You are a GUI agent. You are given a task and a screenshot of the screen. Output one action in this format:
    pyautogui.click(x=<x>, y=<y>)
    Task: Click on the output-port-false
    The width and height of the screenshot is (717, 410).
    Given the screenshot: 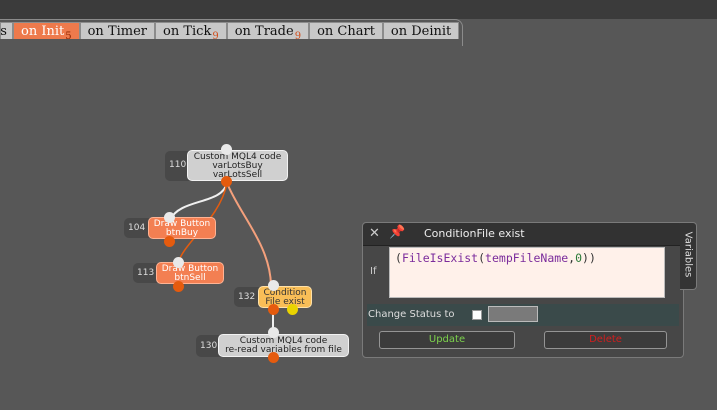 What is the action you would take?
    pyautogui.click(x=292, y=309)
    